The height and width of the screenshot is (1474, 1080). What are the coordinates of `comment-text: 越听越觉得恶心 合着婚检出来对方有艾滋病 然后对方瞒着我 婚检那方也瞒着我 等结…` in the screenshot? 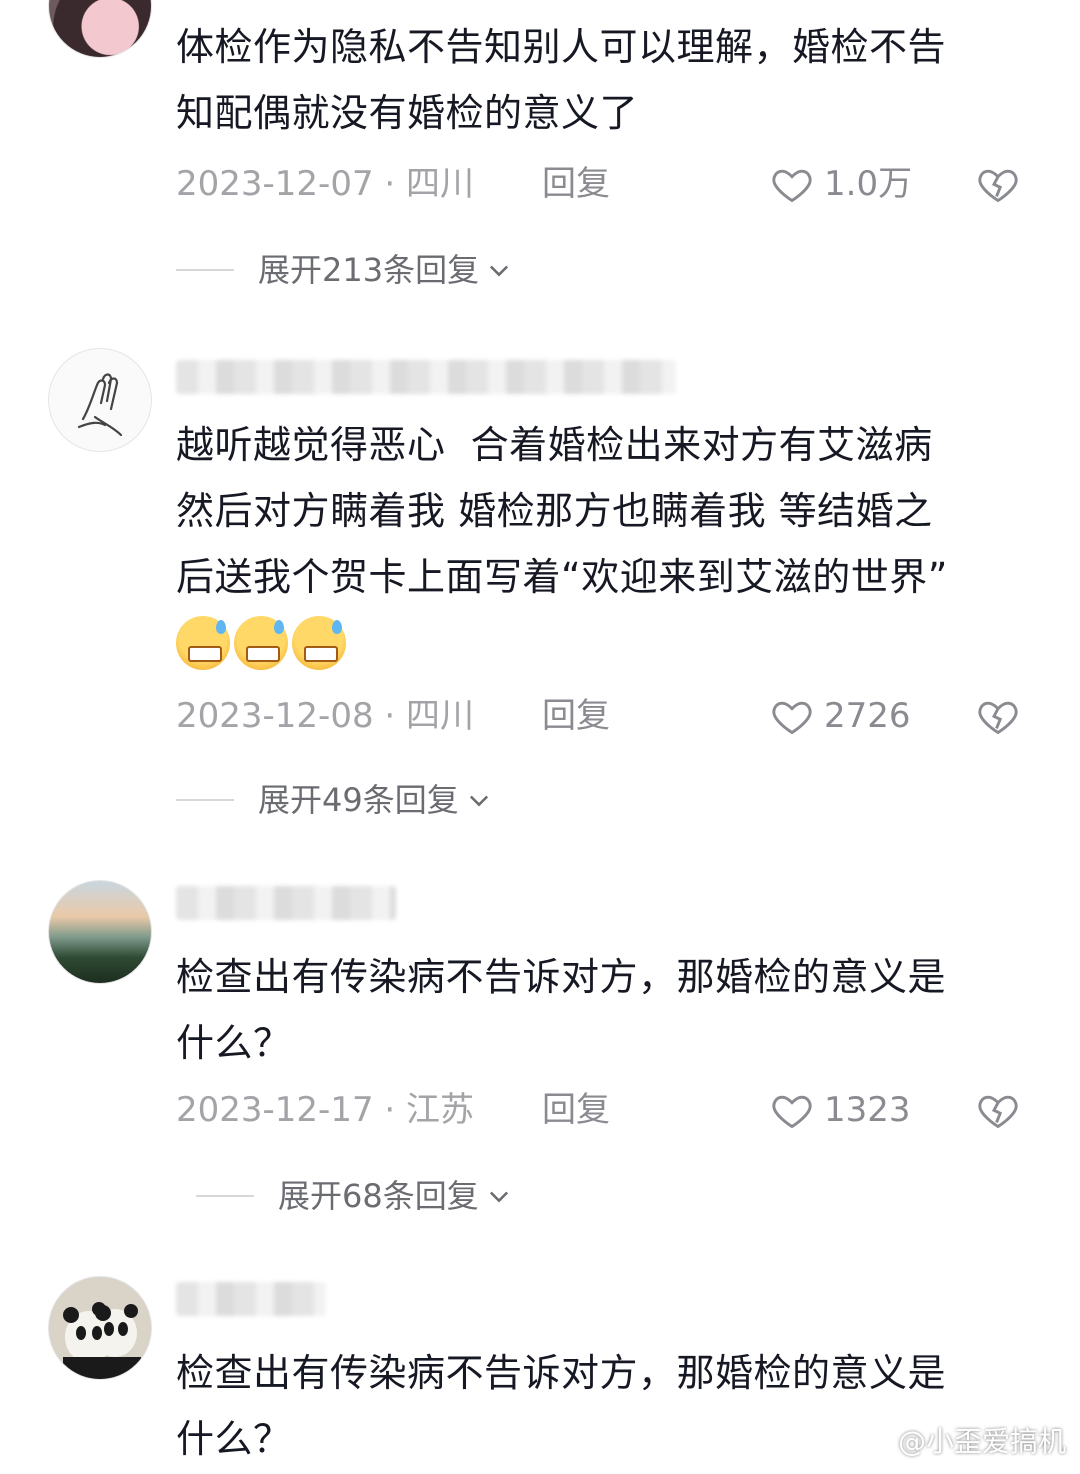 It's located at (562, 511).